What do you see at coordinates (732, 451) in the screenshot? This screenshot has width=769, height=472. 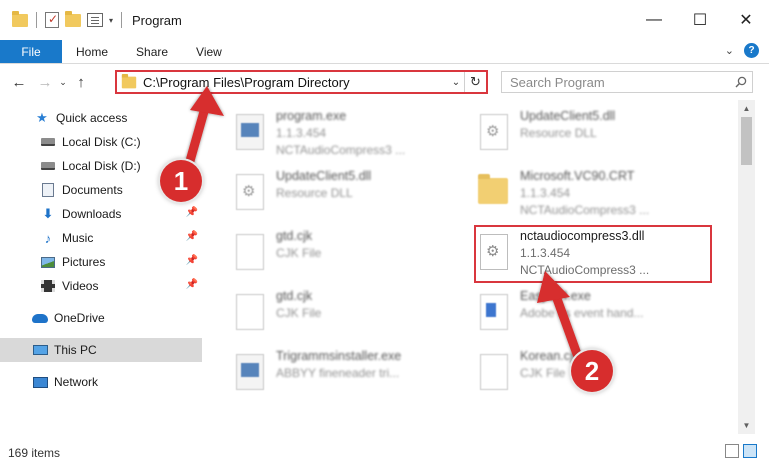 I see `details-view-icon` at bounding box center [732, 451].